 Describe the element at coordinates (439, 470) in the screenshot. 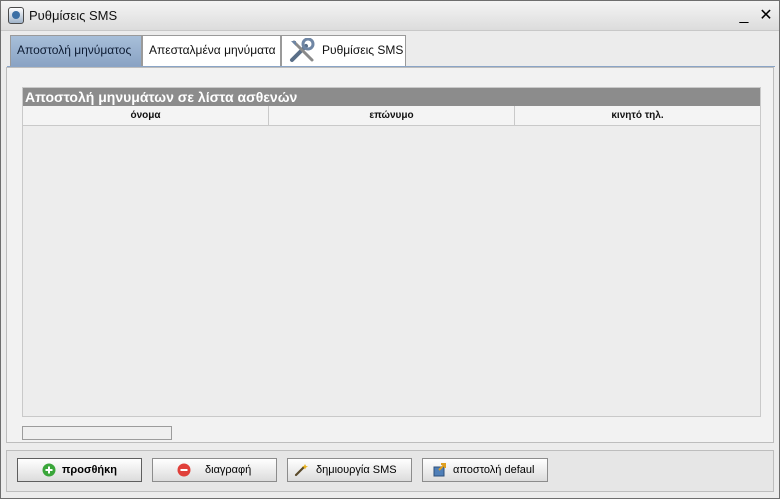

I see `send-icon` at that location.